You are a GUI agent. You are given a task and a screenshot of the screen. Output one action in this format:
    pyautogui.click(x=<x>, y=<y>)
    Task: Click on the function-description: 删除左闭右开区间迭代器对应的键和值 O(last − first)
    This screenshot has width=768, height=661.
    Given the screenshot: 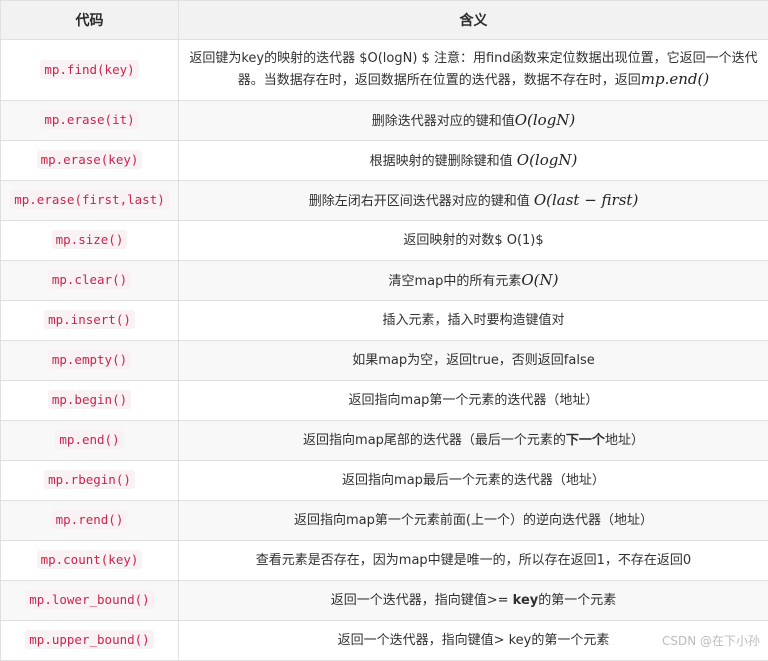 What is the action you would take?
    pyautogui.click(x=473, y=200)
    